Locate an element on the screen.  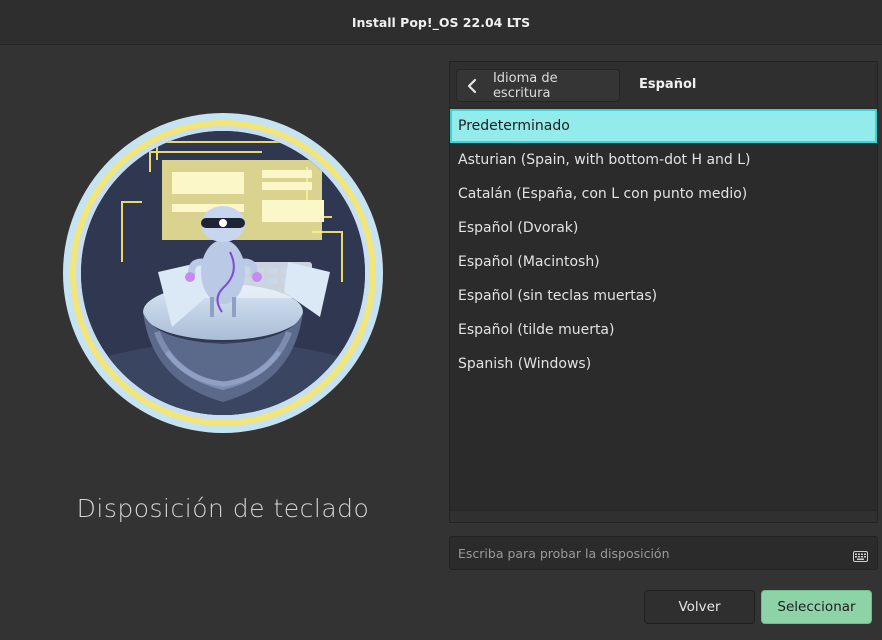
select-button: Seleccionar is located at coordinates (816, 607).